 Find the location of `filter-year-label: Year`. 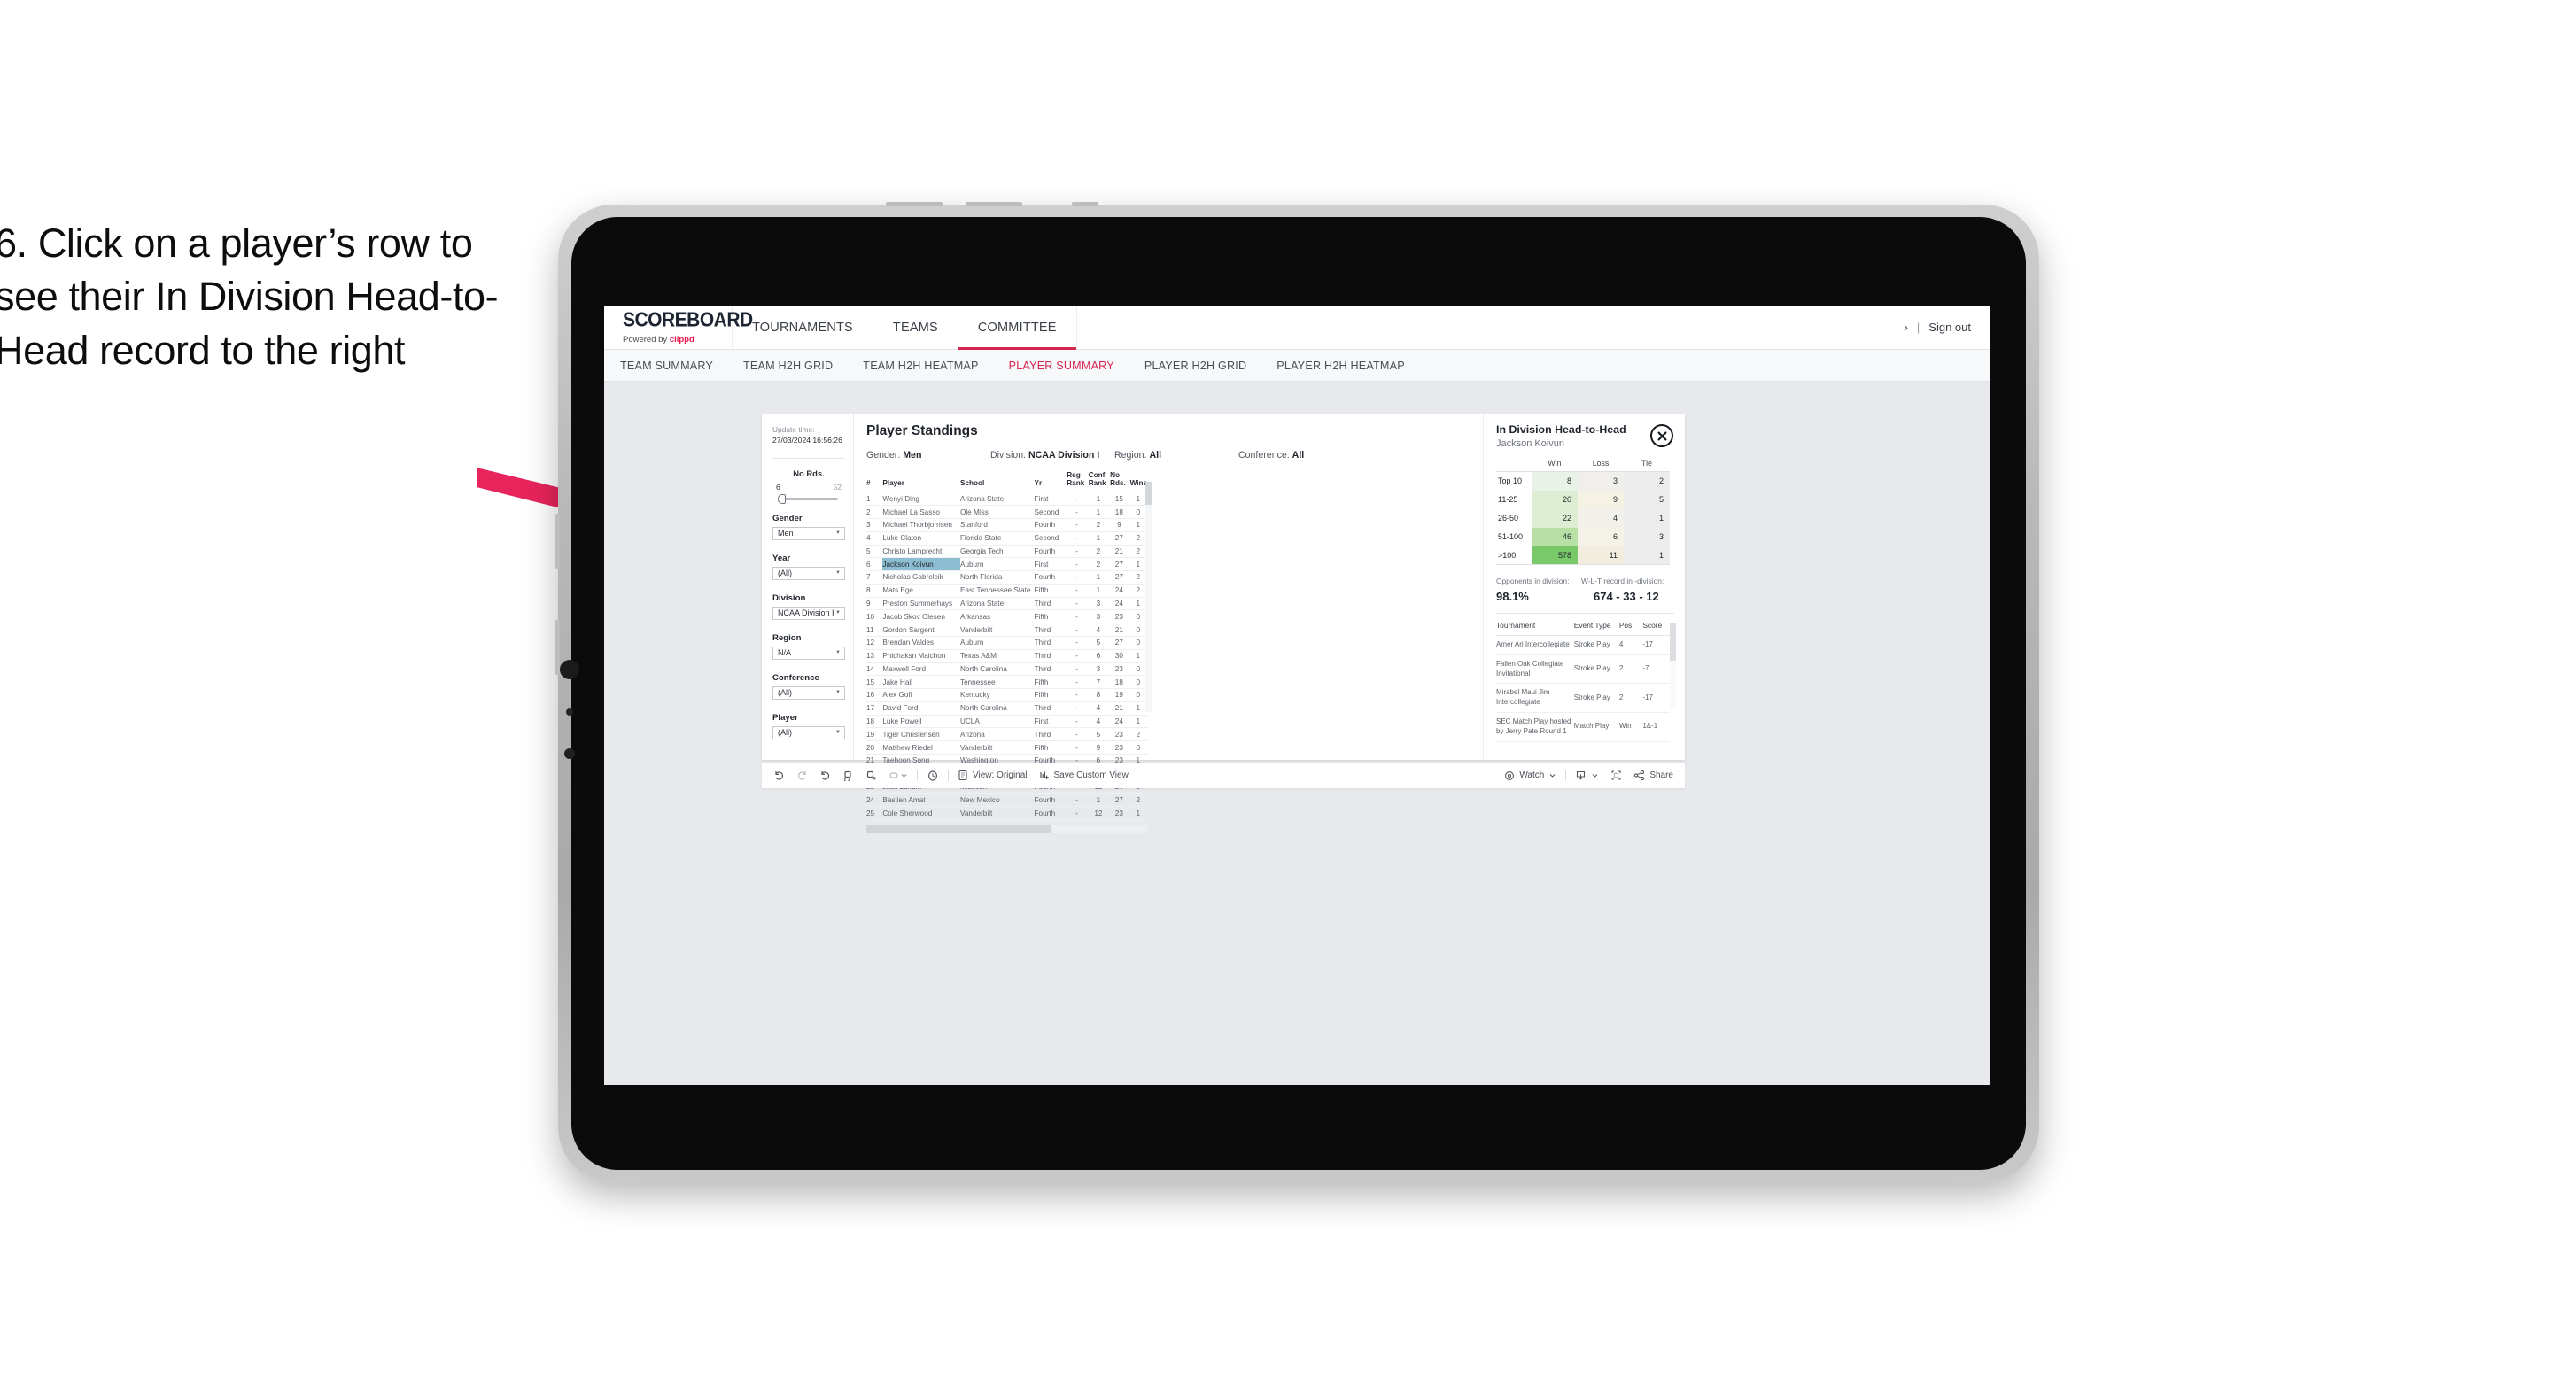

filter-year-label: Year is located at coordinates (781, 558).